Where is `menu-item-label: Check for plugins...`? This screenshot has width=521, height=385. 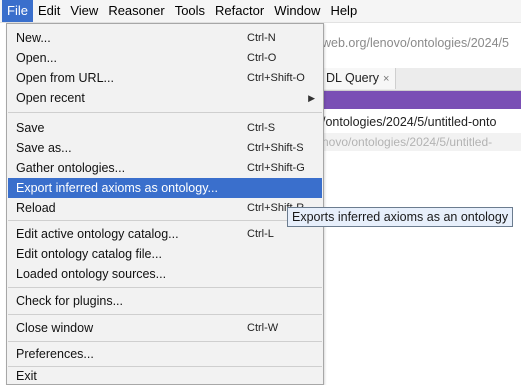
menu-item-label: Check for plugins... is located at coordinates (69, 301).